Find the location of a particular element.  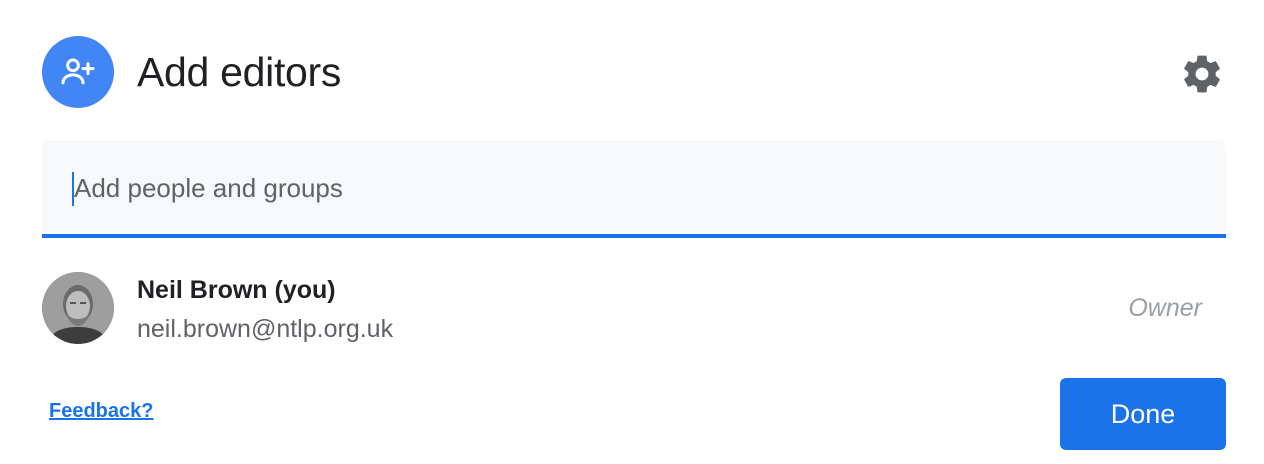

person-add-icon is located at coordinates (78, 72).